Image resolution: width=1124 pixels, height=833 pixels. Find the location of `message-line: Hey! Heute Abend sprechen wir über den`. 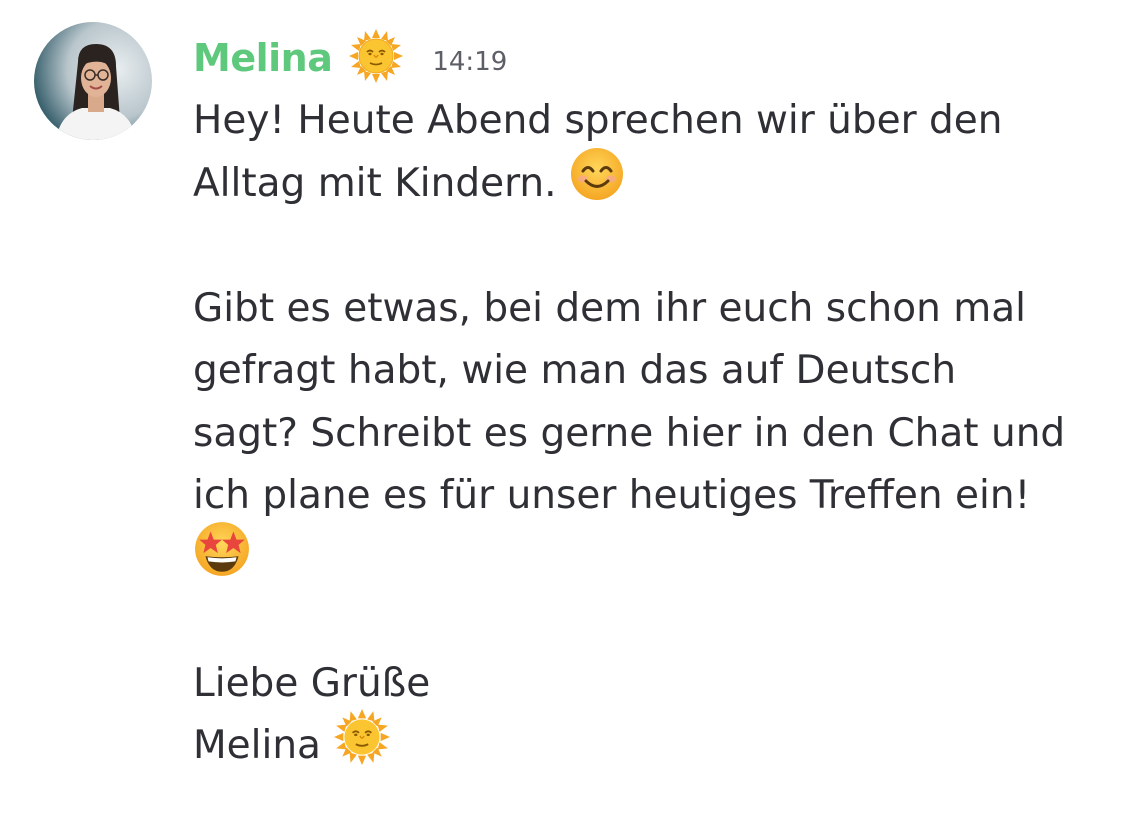

message-line: Hey! Heute Abend sprechen wir über den is located at coordinates (598, 120).